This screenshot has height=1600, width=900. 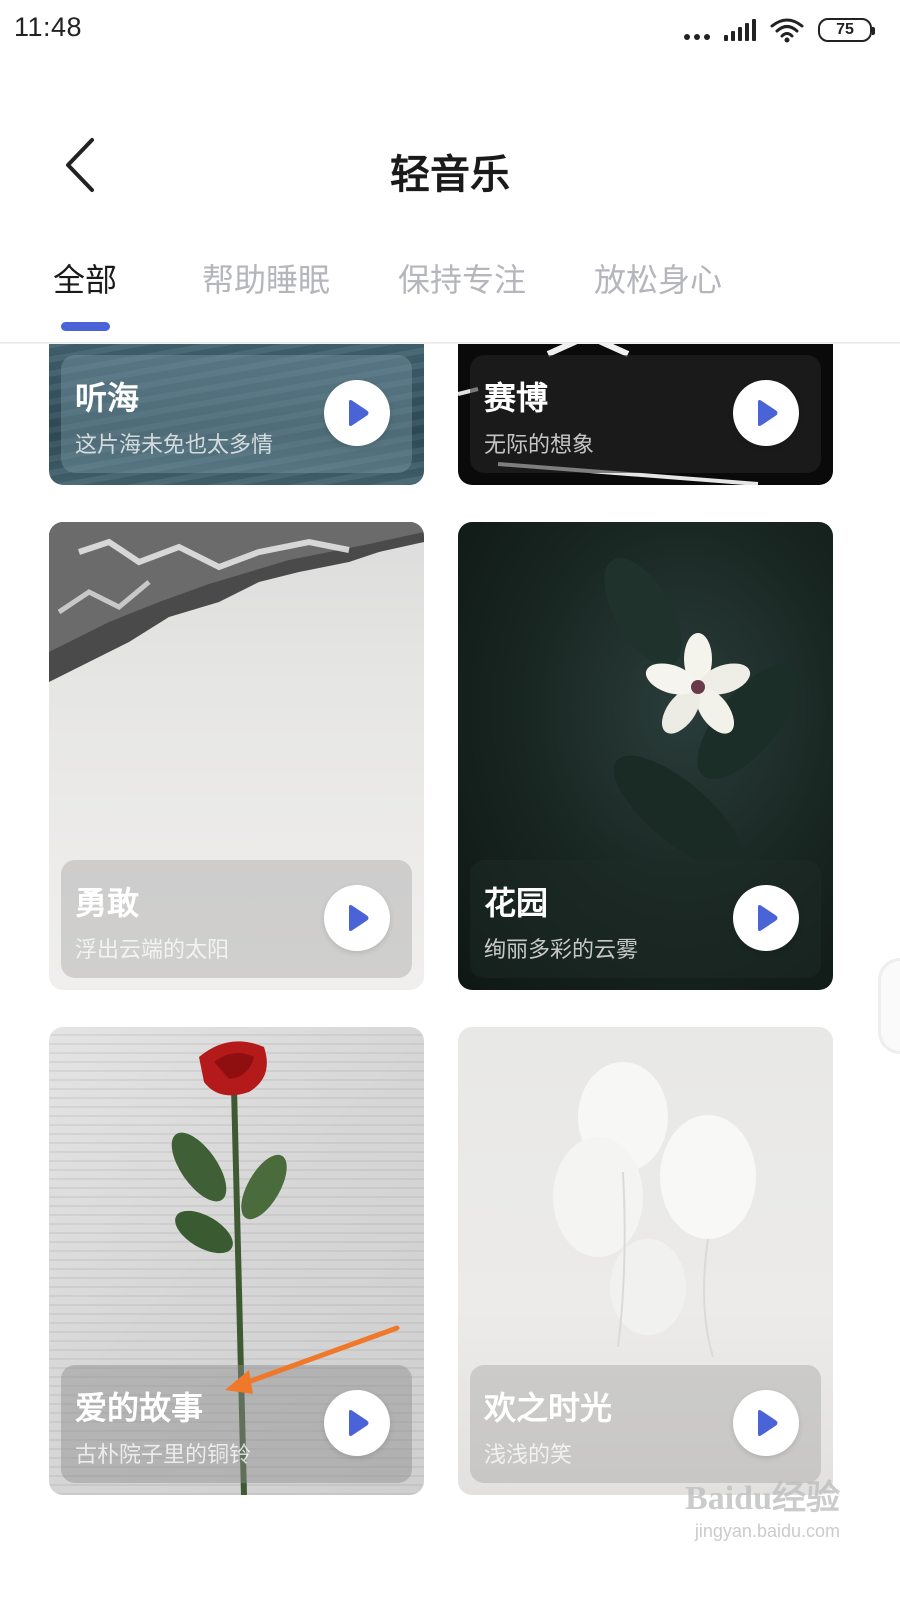 I want to click on card-subtitle: 绚丽多彩的云雾, so click(x=561, y=950).